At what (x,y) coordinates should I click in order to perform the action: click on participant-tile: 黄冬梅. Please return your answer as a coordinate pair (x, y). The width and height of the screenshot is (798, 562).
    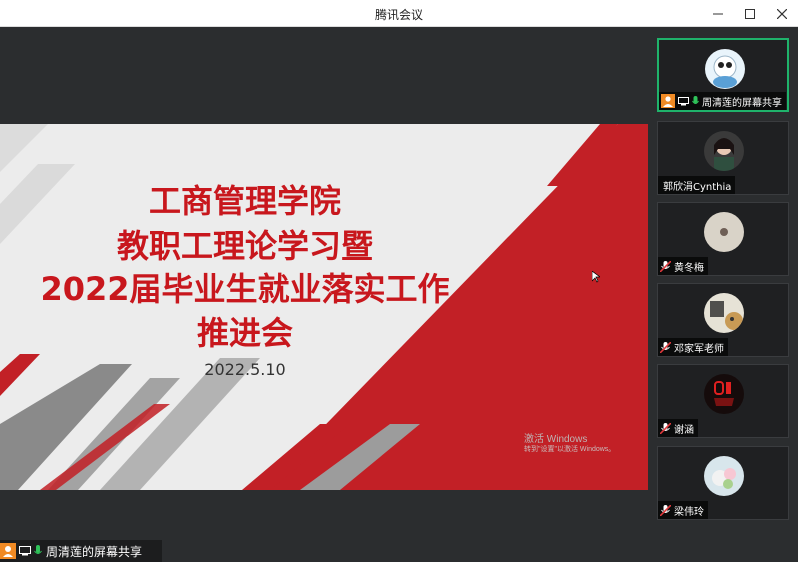
    Looking at the image, I should click on (723, 239).